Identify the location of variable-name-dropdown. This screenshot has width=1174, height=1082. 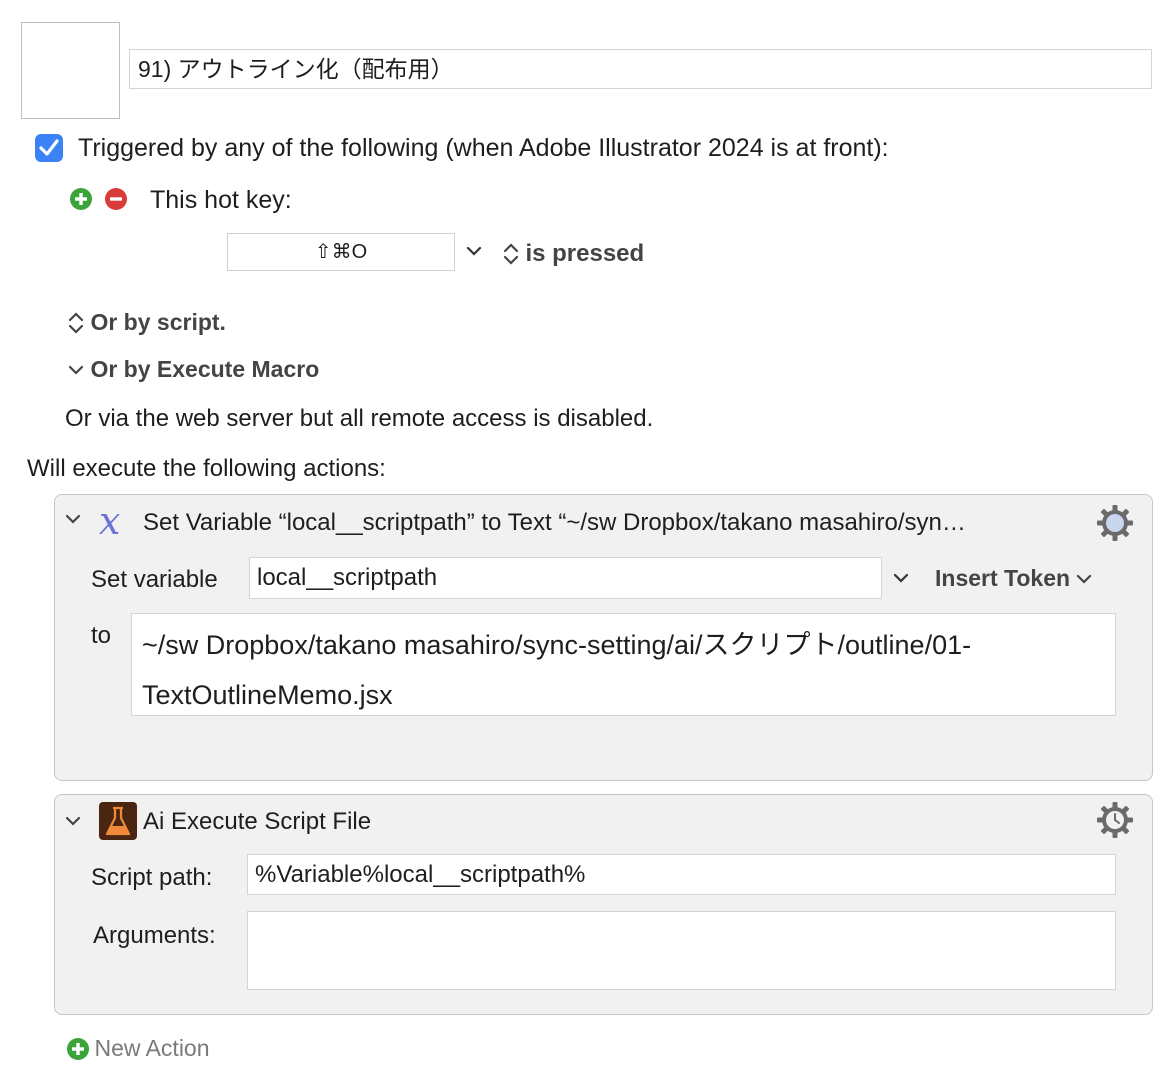
(901, 580).